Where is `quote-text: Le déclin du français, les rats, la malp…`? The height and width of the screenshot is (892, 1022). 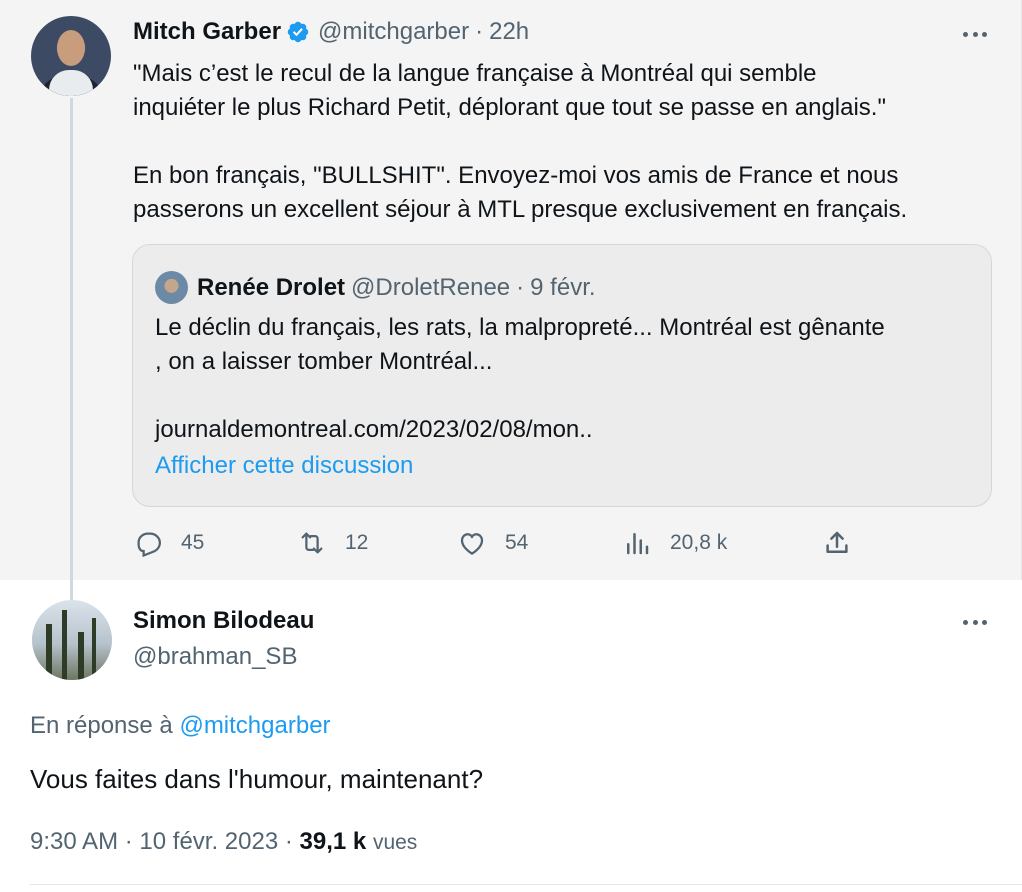
quote-text: Le déclin du français, les rats, la malp… is located at coordinates (520, 378).